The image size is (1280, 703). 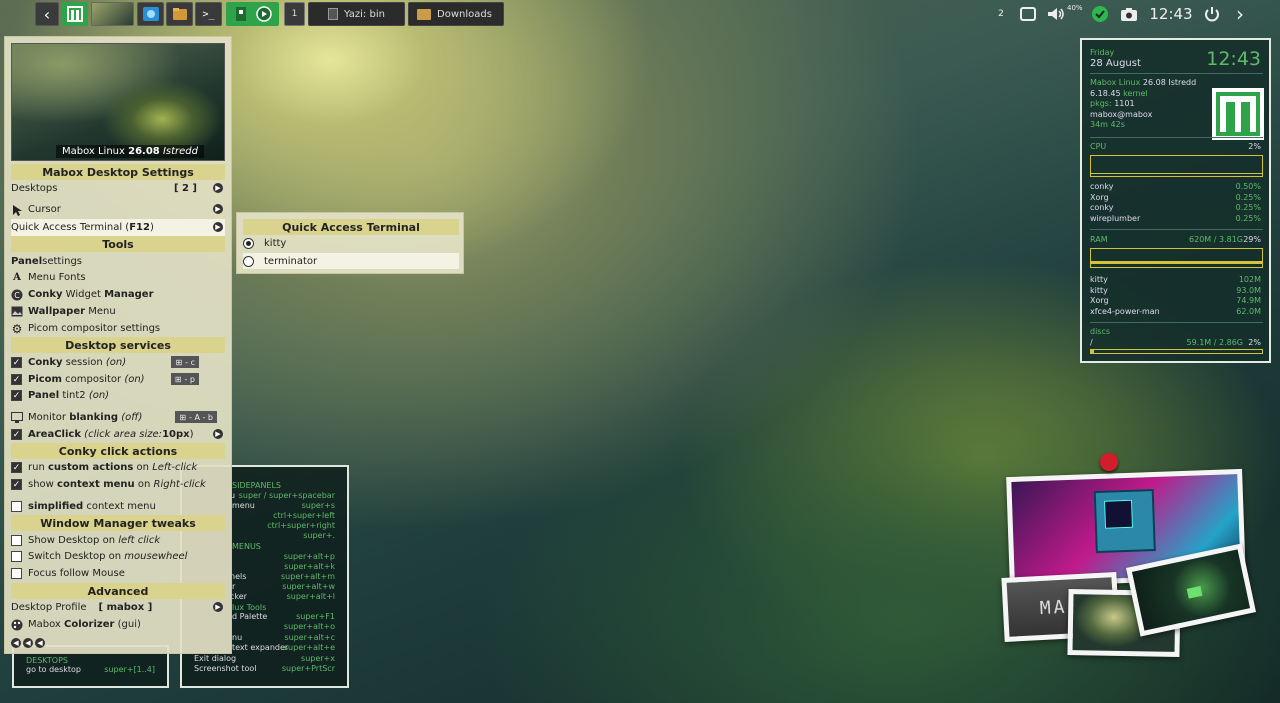 I want to click on mem-process-name: Xorg, so click(x=1099, y=300).